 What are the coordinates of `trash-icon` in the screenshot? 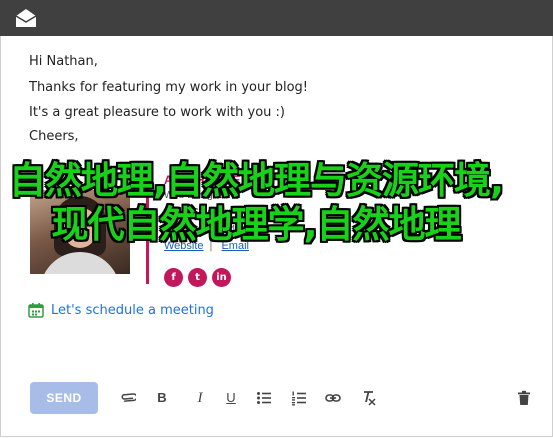 It's located at (524, 398).